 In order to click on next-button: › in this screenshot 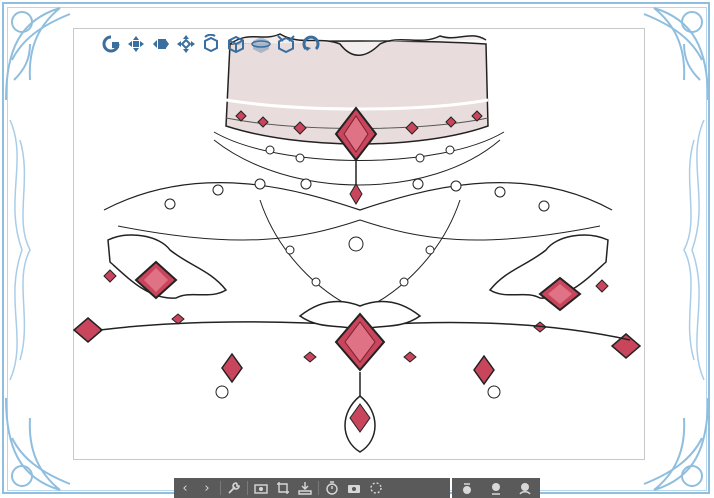, I will do `click(207, 488)`.